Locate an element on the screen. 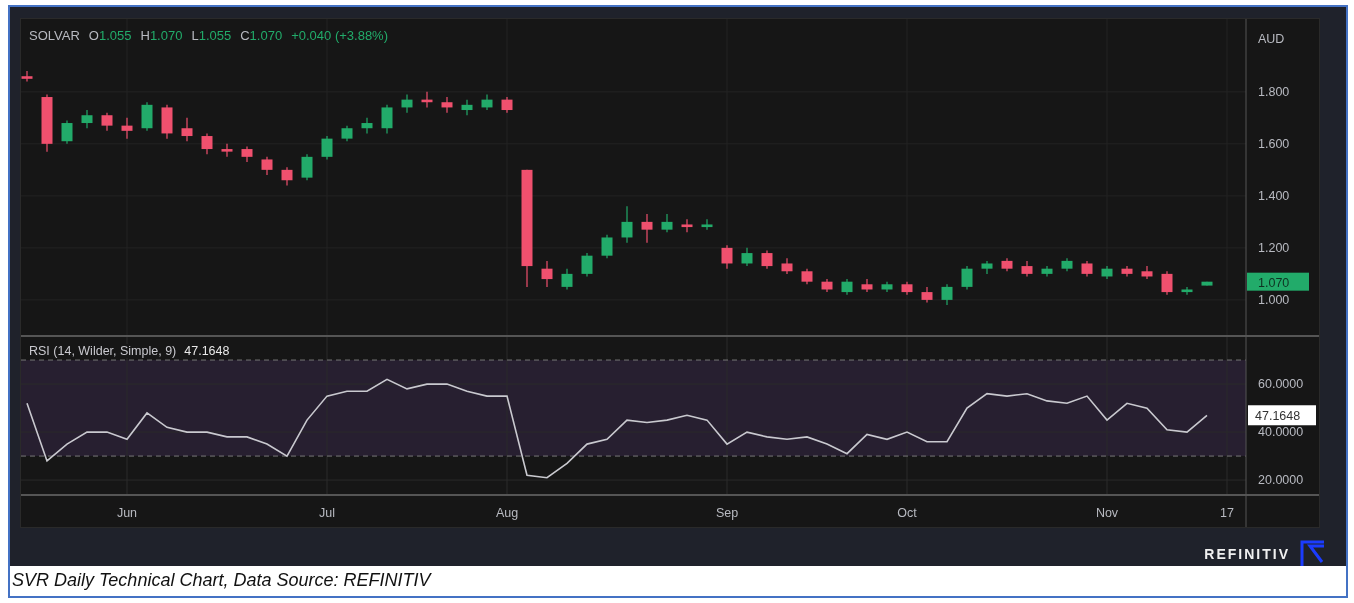 This screenshot has height=603, width=1354. time-axis-label: Jul is located at coordinates (327, 513).